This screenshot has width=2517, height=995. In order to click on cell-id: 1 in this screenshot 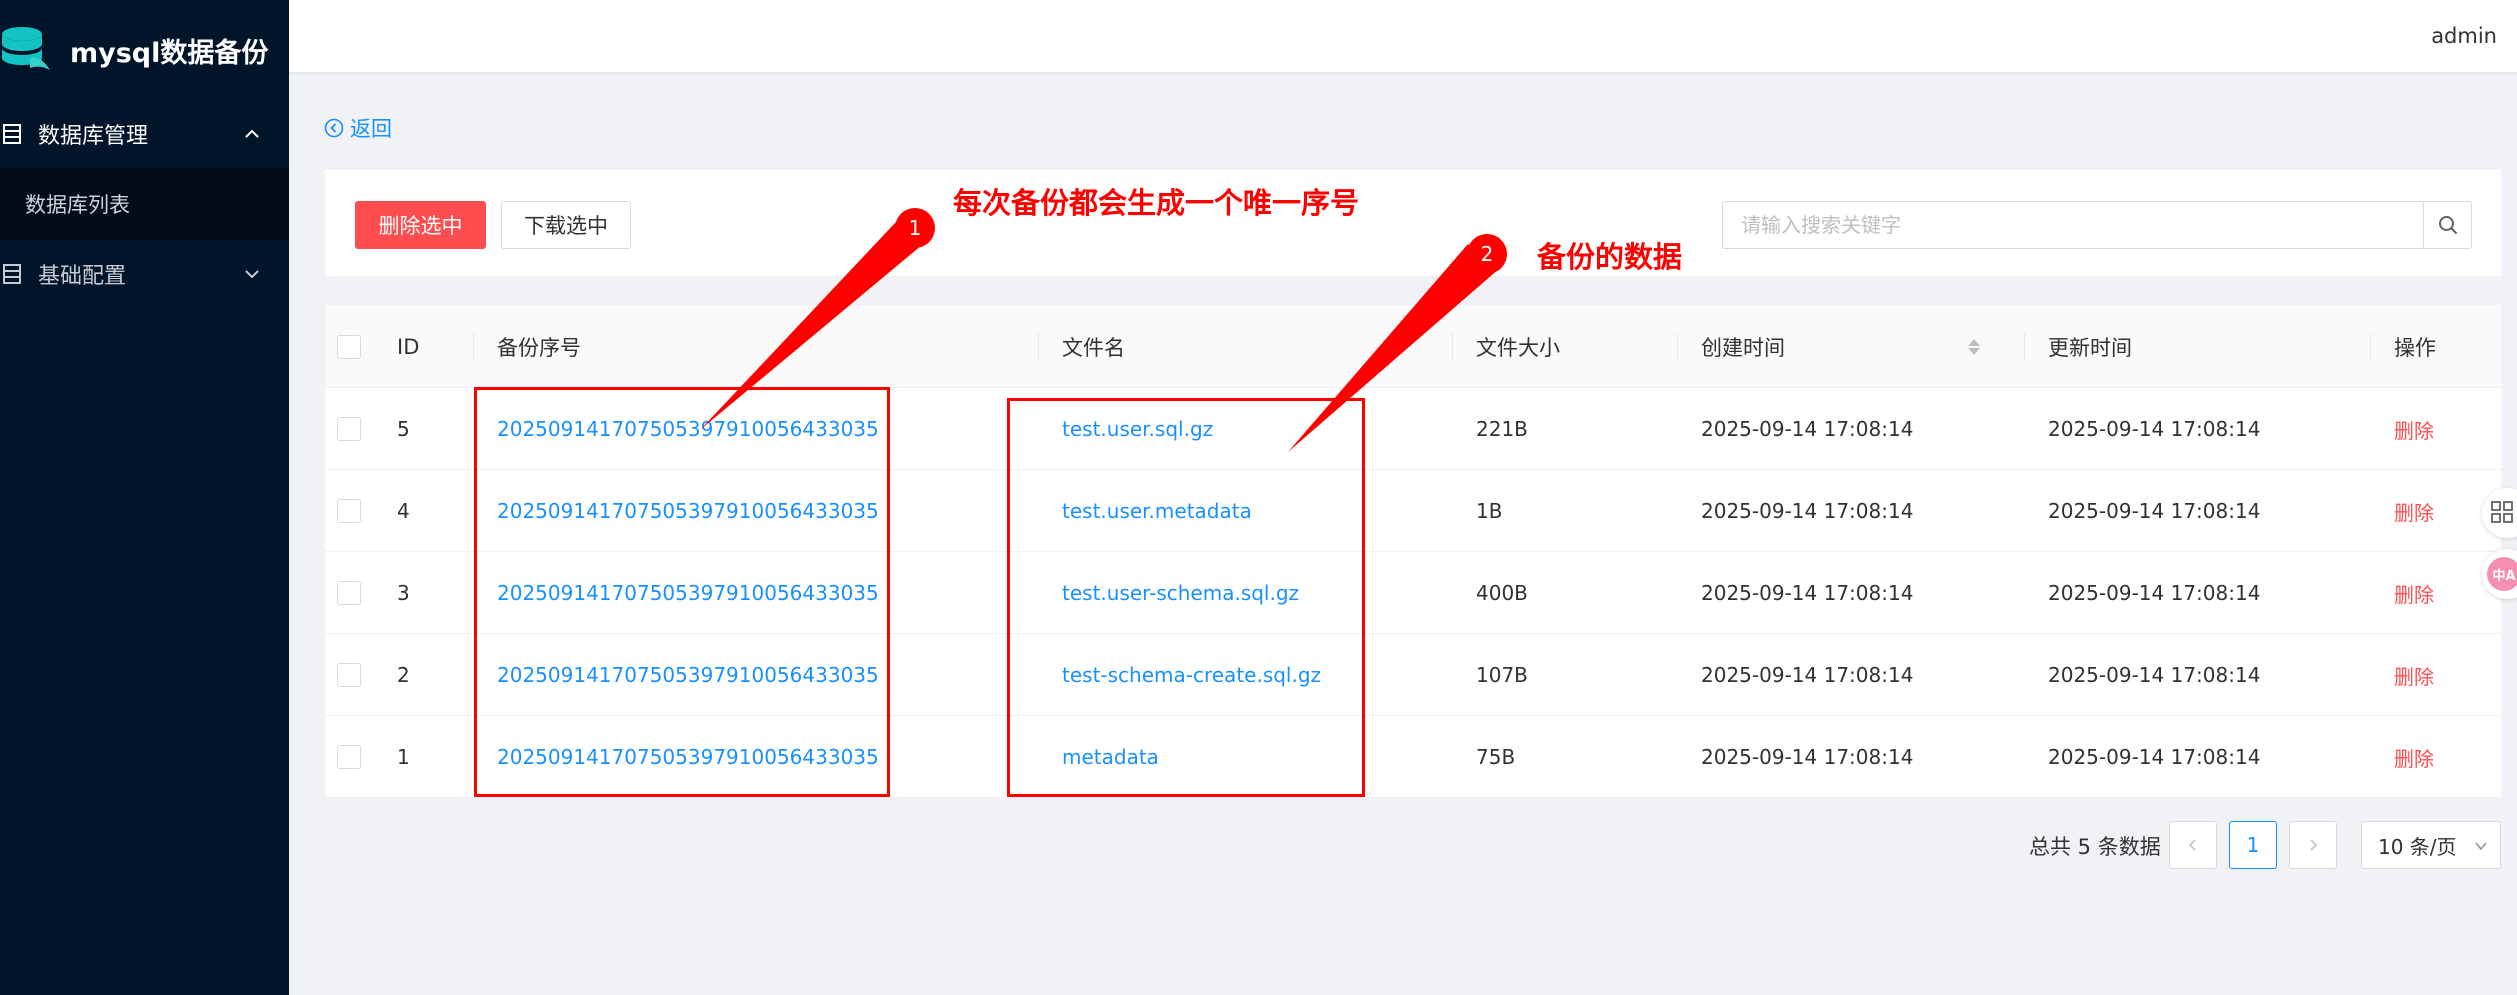, I will do `click(403, 757)`.